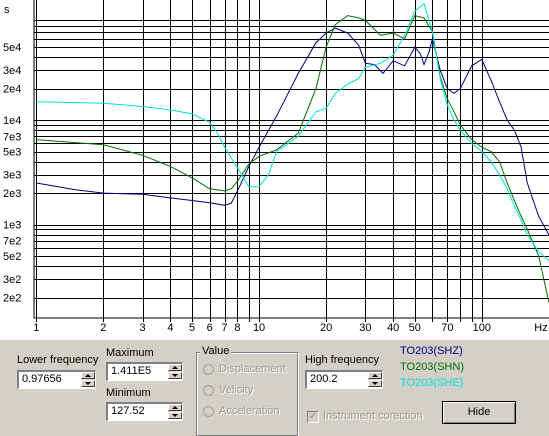 The height and width of the screenshot is (436, 549). I want to click on x-tick-label: 7, so click(224, 328).